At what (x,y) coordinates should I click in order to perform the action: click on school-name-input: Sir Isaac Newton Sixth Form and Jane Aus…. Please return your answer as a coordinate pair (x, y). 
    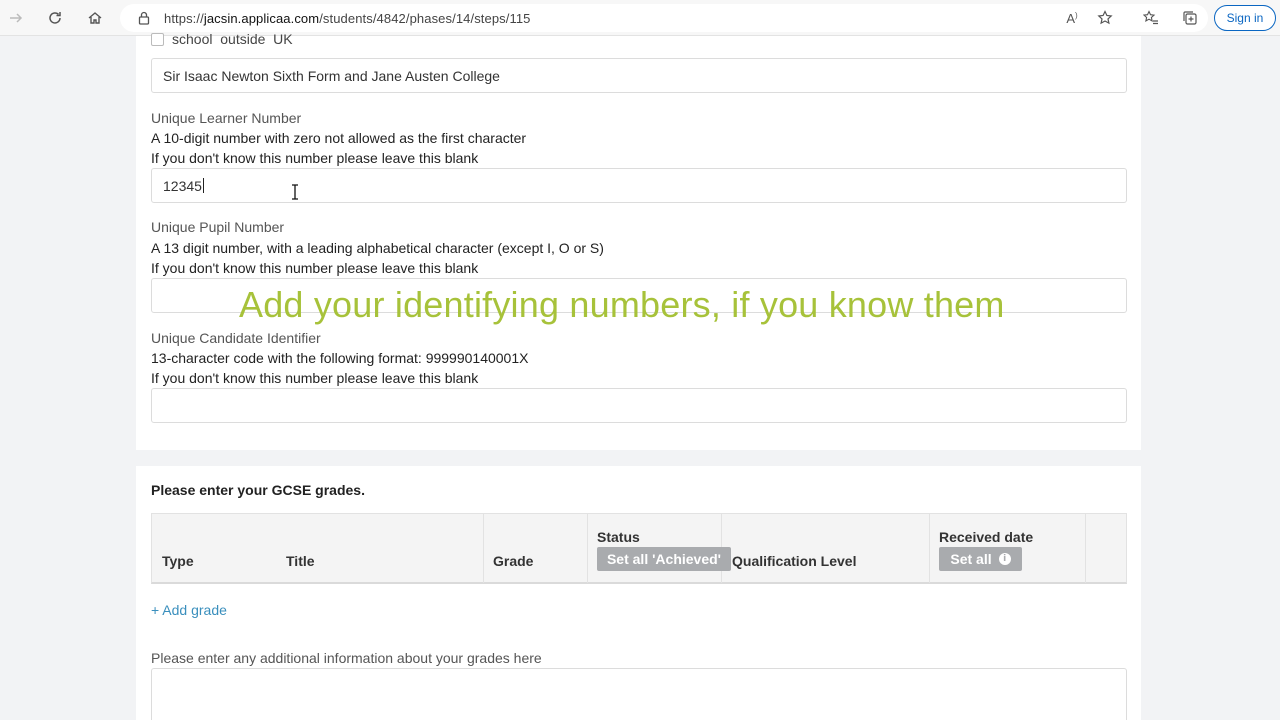
    Looking at the image, I should click on (639, 75).